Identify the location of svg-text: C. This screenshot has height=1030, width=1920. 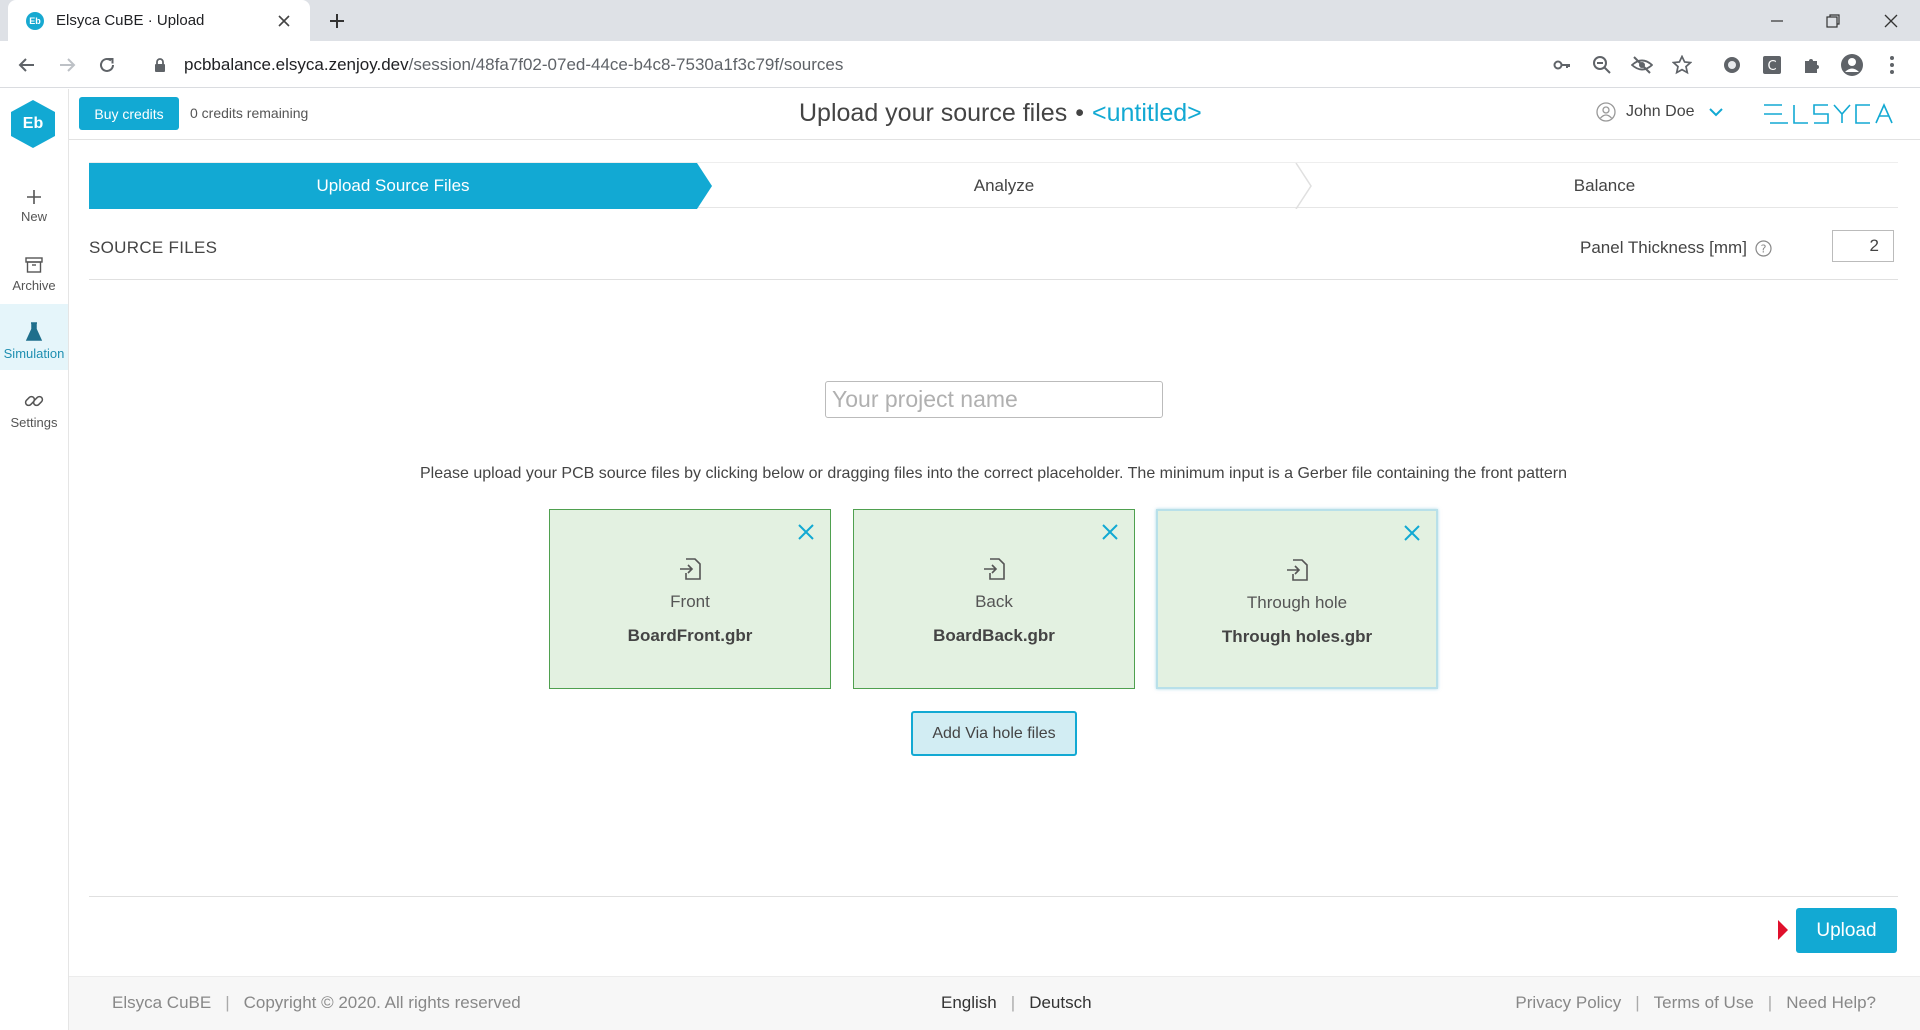
(1771, 66).